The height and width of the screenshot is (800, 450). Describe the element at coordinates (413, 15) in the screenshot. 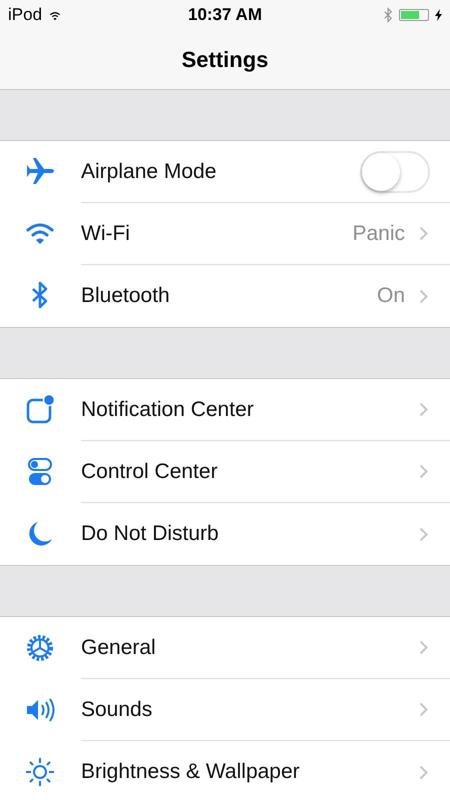

I see `battery-icon` at that location.